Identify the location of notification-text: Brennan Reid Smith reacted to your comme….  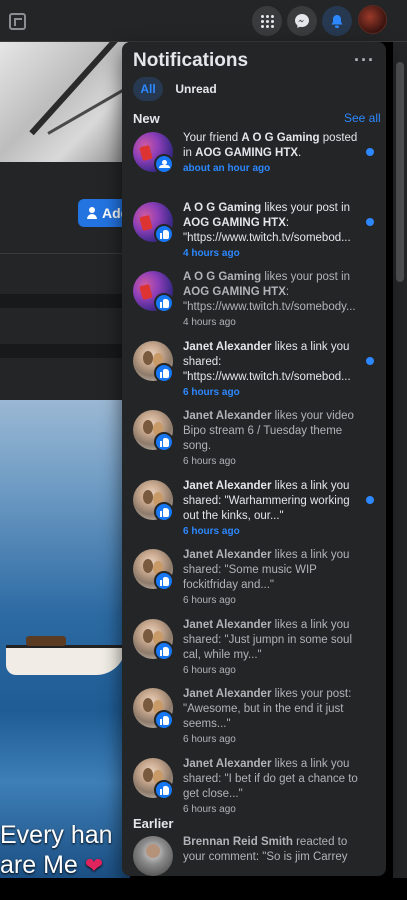
(273, 850).